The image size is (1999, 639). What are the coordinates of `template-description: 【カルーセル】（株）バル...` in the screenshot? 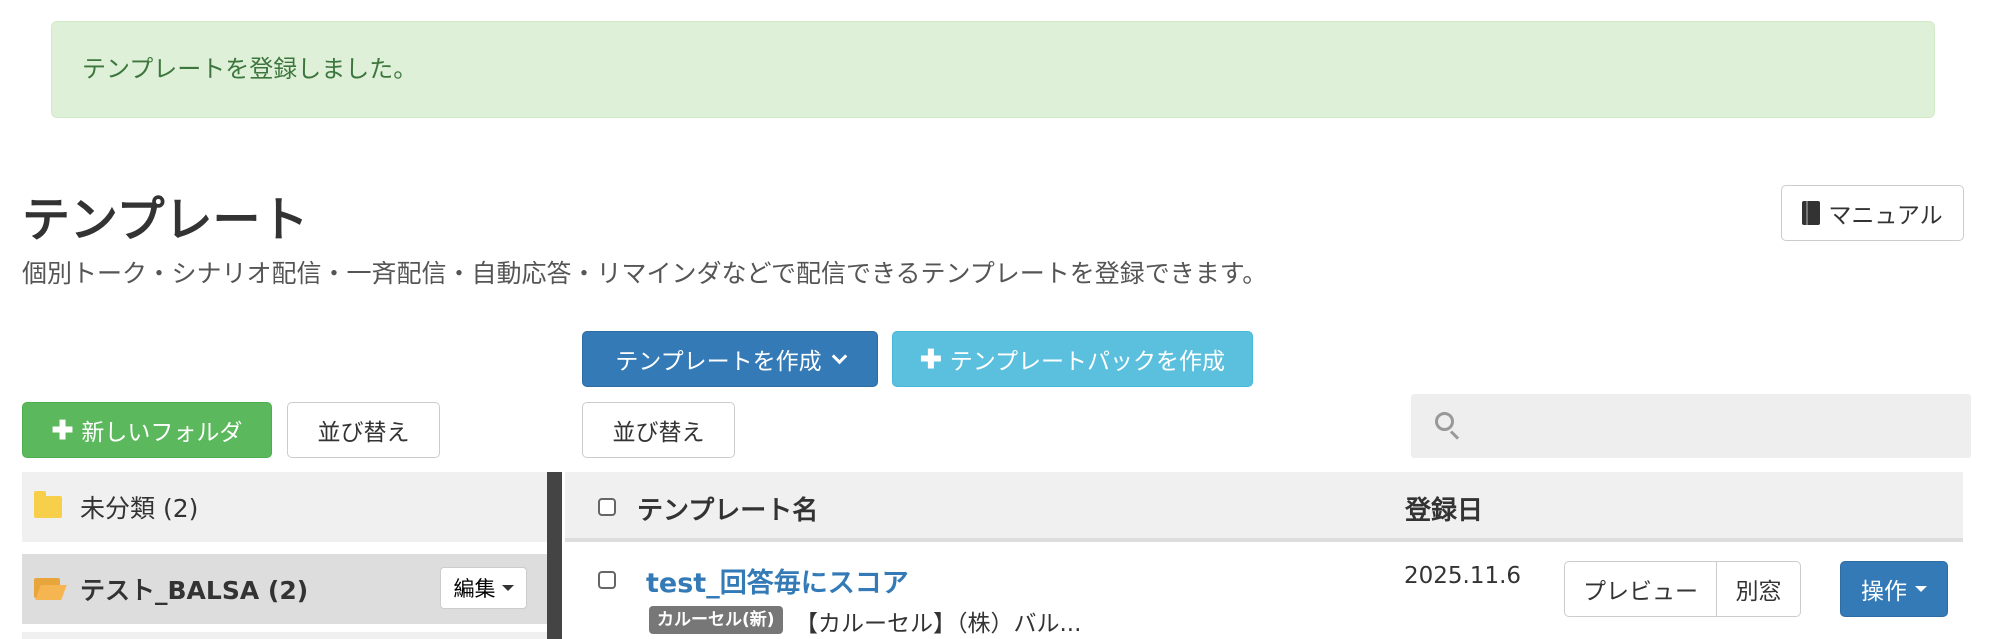 It's located at (938, 624).